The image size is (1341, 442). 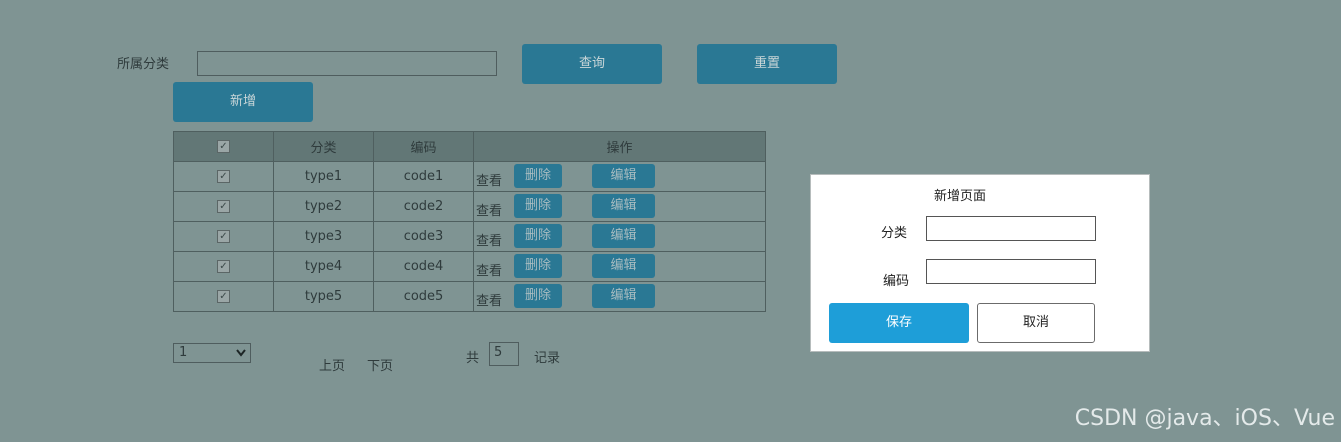 What do you see at coordinates (1204, 418) in the screenshot?
I see `watermark: CSDN @java、iOS、Vue` at bounding box center [1204, 418].